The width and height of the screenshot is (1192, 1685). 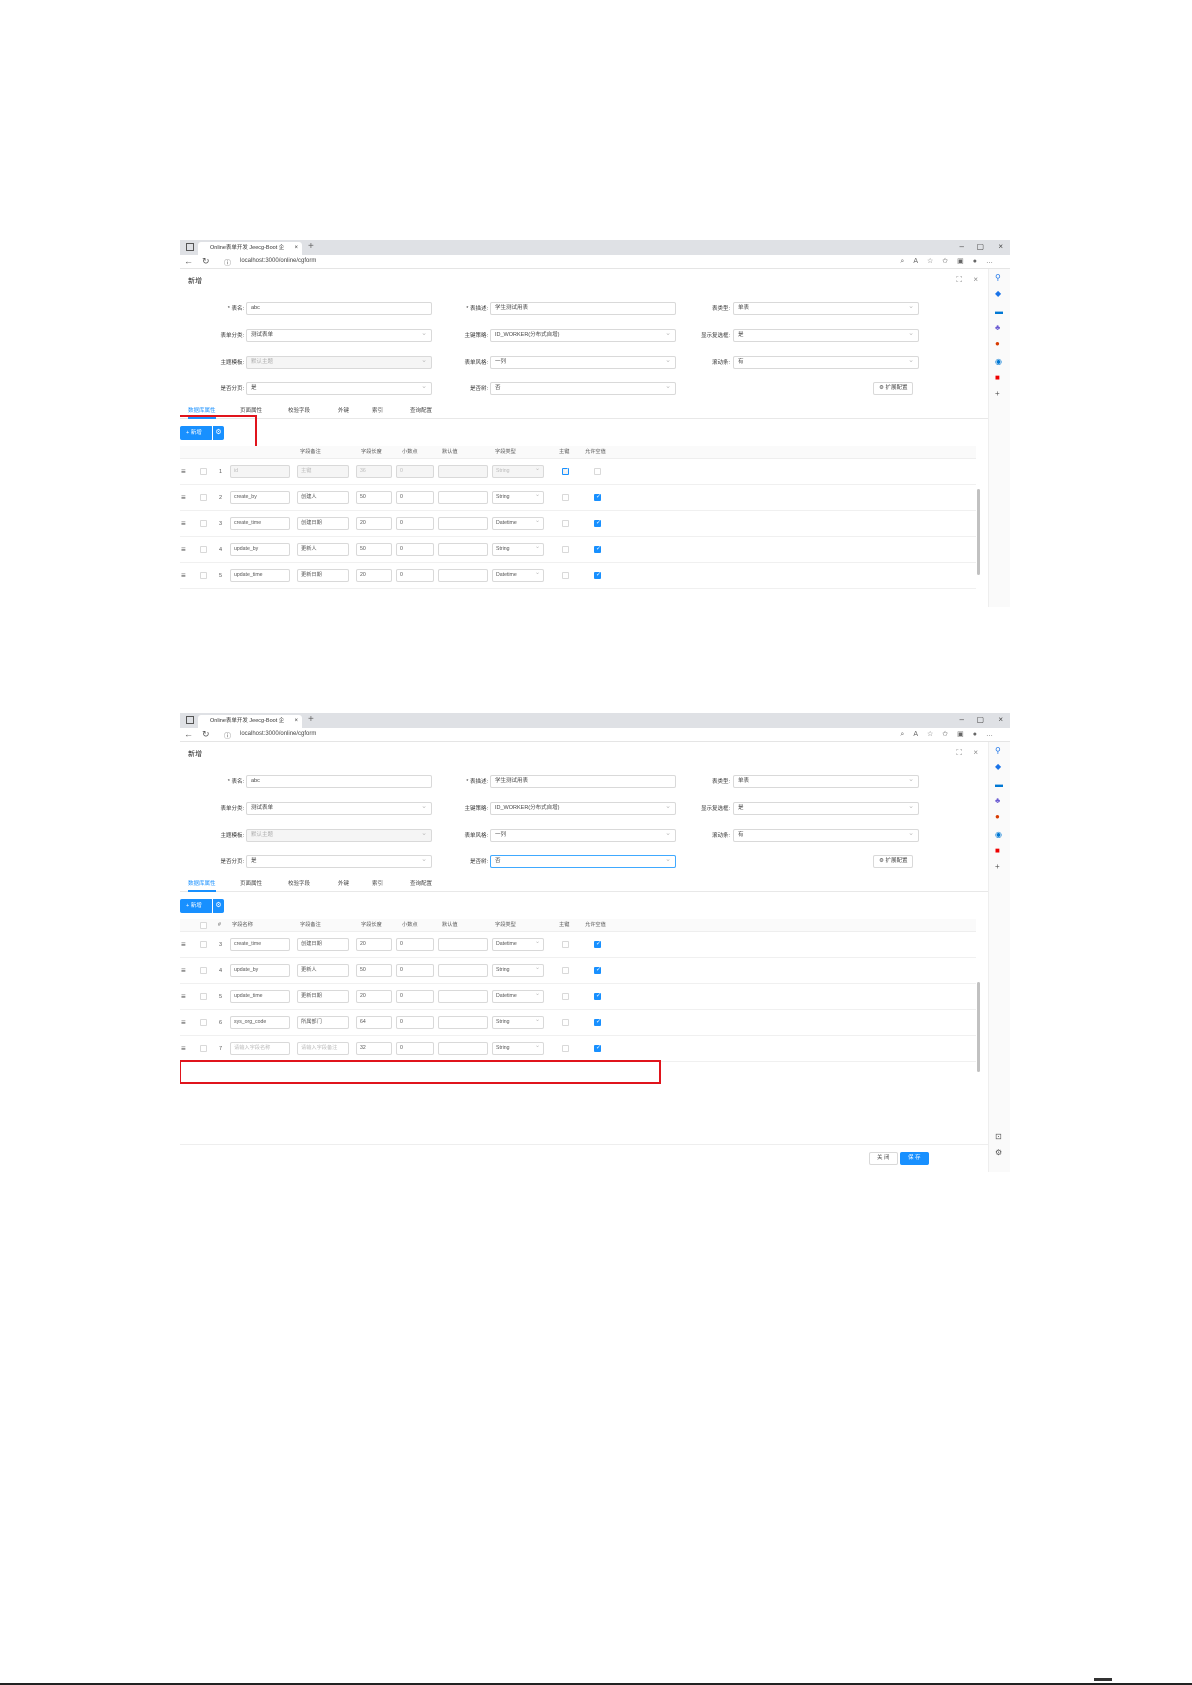 I want to click on show-checkbox-select: 是, so click(x=826, y=335).